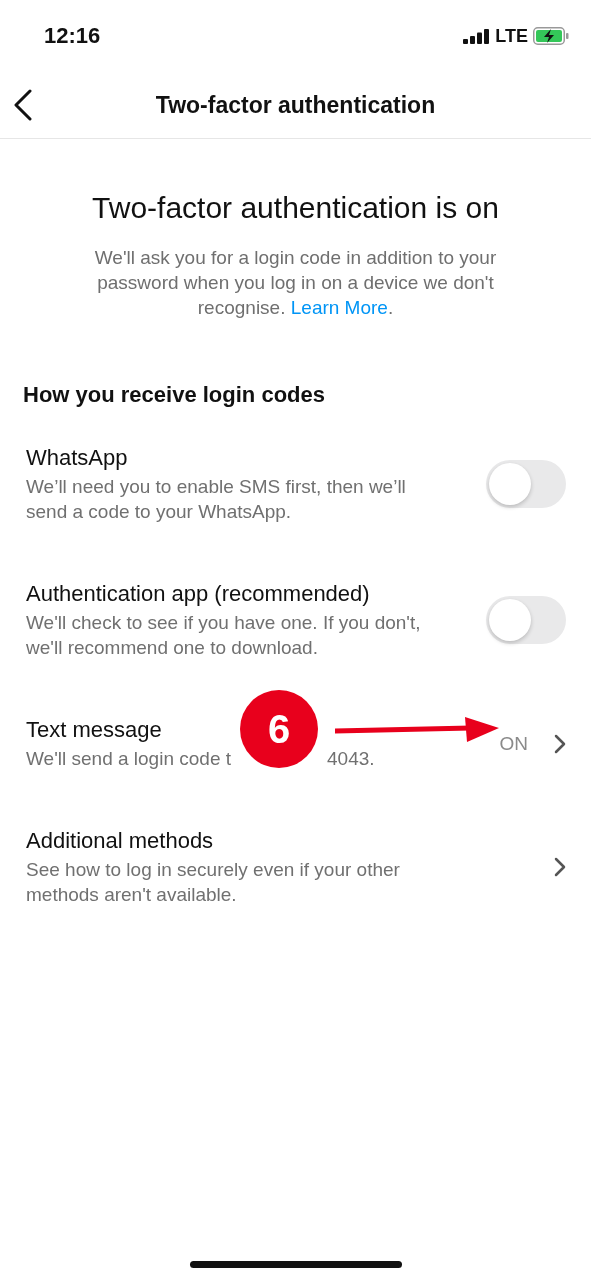 The height and width of the screenshot is (1280, 591). I want to click on learn-more-link: Learn More, so click(339, 307).